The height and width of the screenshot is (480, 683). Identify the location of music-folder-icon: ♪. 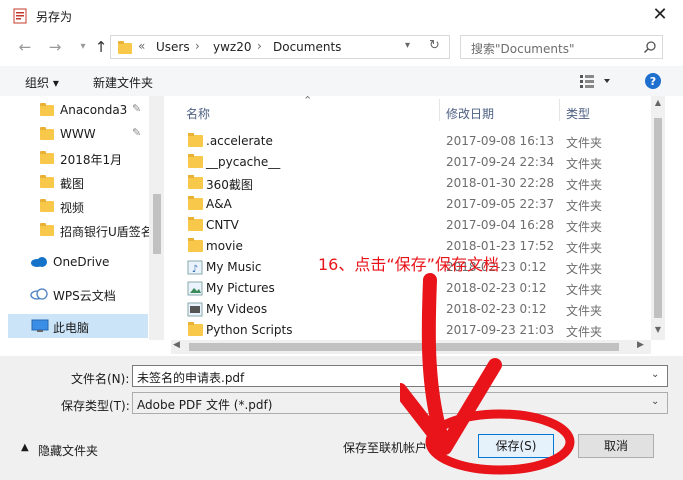
(195, 267).